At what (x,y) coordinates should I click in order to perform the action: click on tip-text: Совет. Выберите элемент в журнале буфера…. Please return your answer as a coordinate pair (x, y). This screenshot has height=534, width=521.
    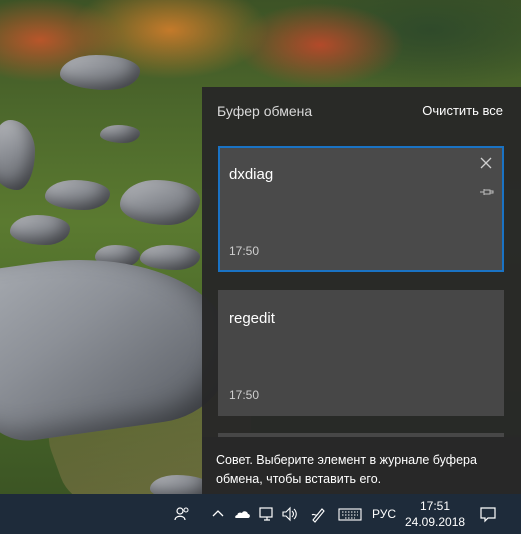
    Looking at the image, I should click on (346, 469).